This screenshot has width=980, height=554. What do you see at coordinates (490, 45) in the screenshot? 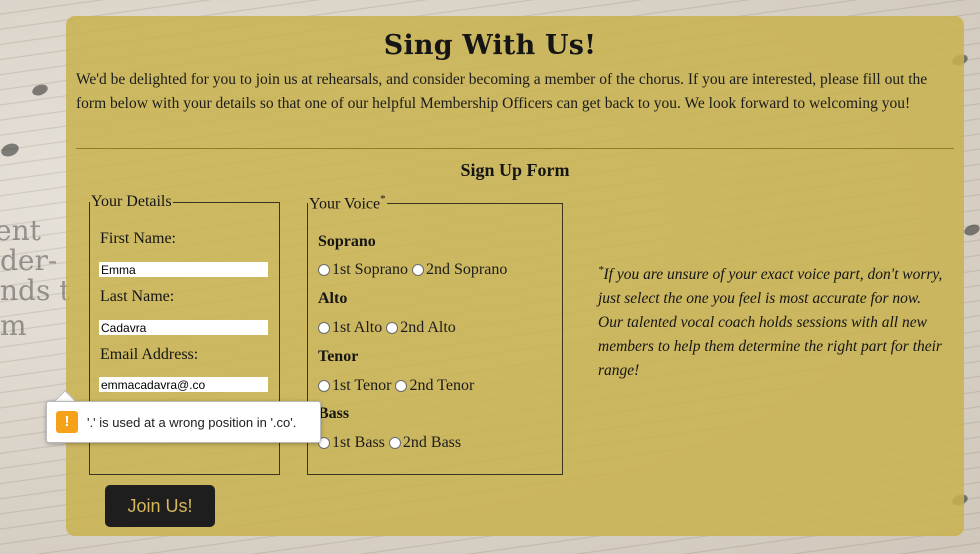
I see `page-title: Sing With Us!` at bounding box center [490, 45].